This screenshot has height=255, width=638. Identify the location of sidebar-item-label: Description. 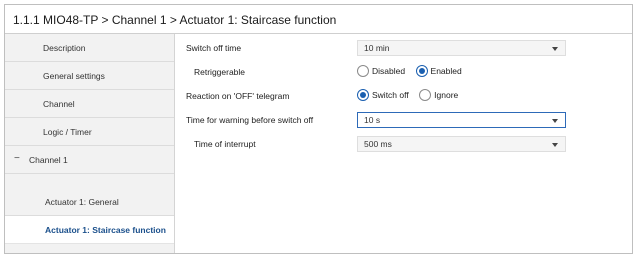
(64, 48).